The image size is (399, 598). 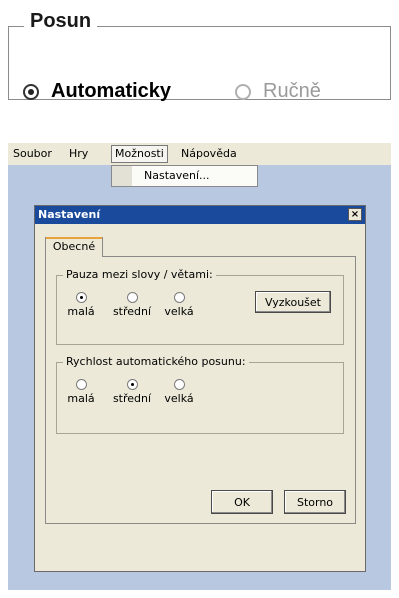 I want to click on speed-radio-stredni: střední, so click(x=132, y=392).